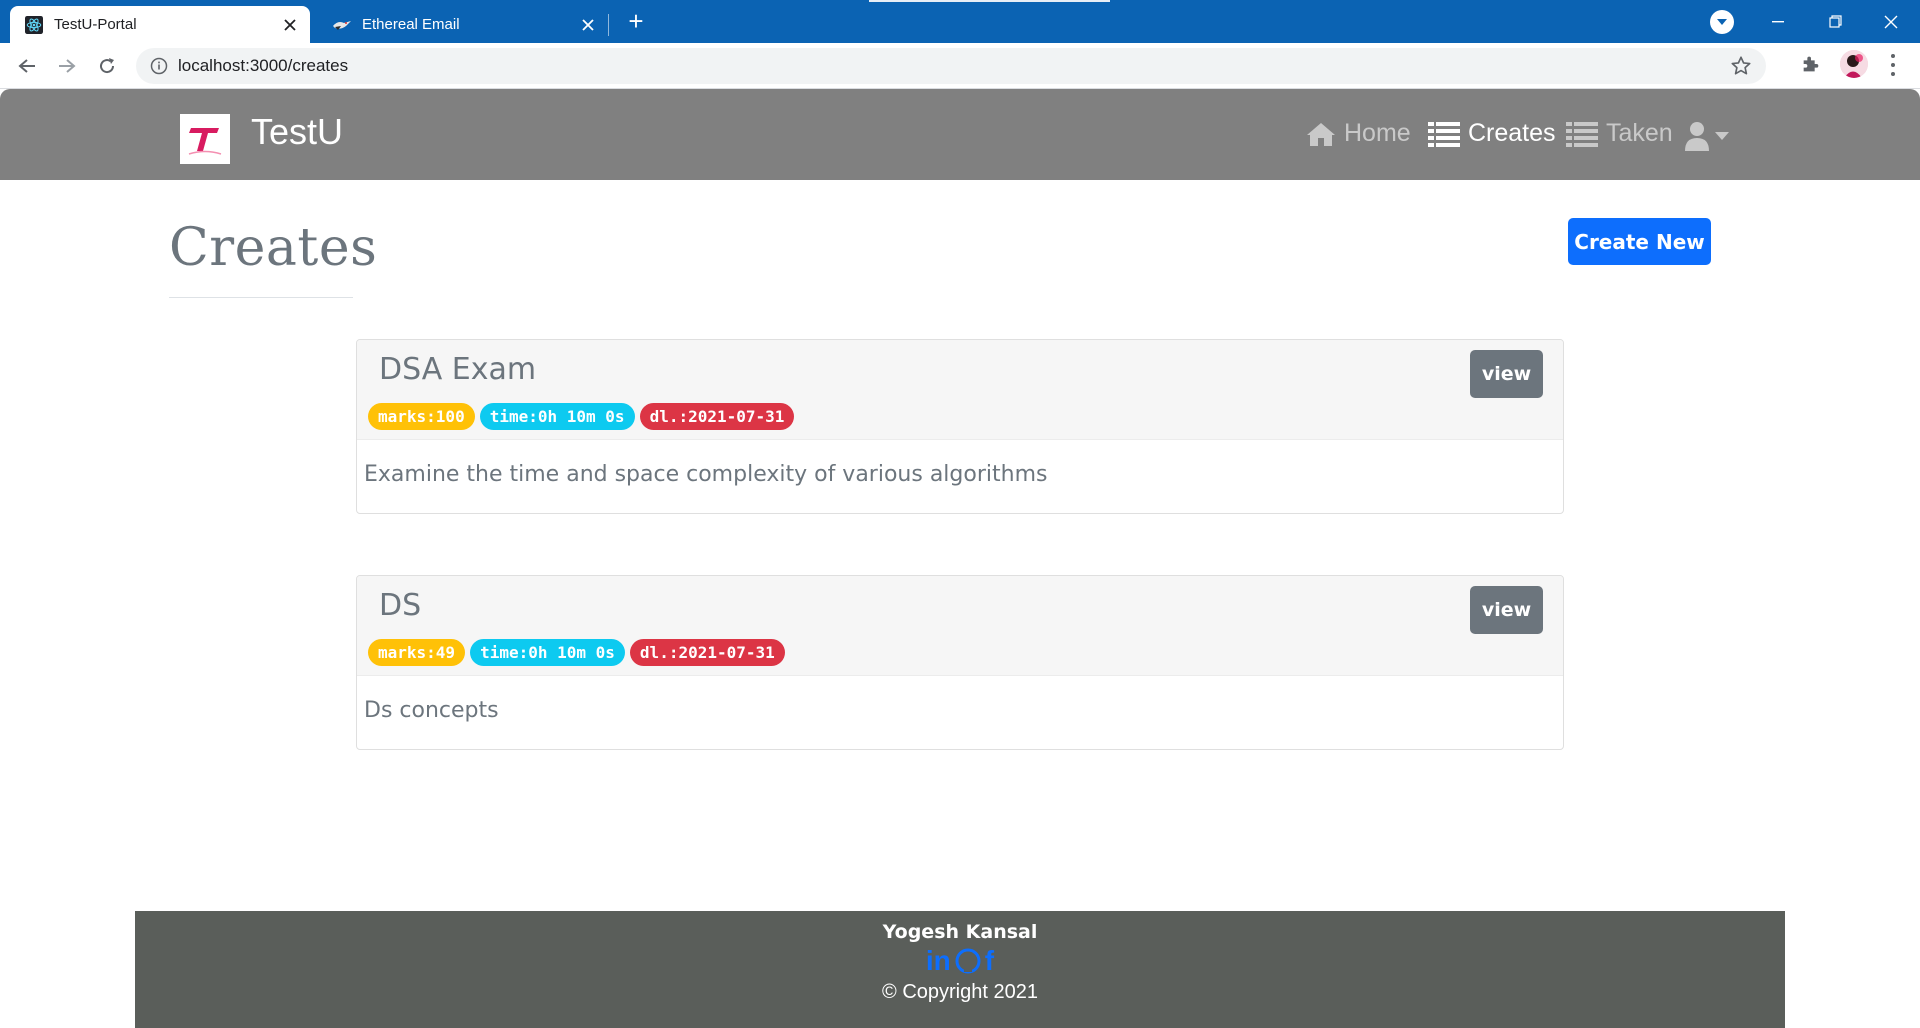 This screenshot has width=1920, height=1028. What do you see at coordinates (1778, 21) in the screenshot?
I see `minimize-icon` at bounding box center [1778, 21].